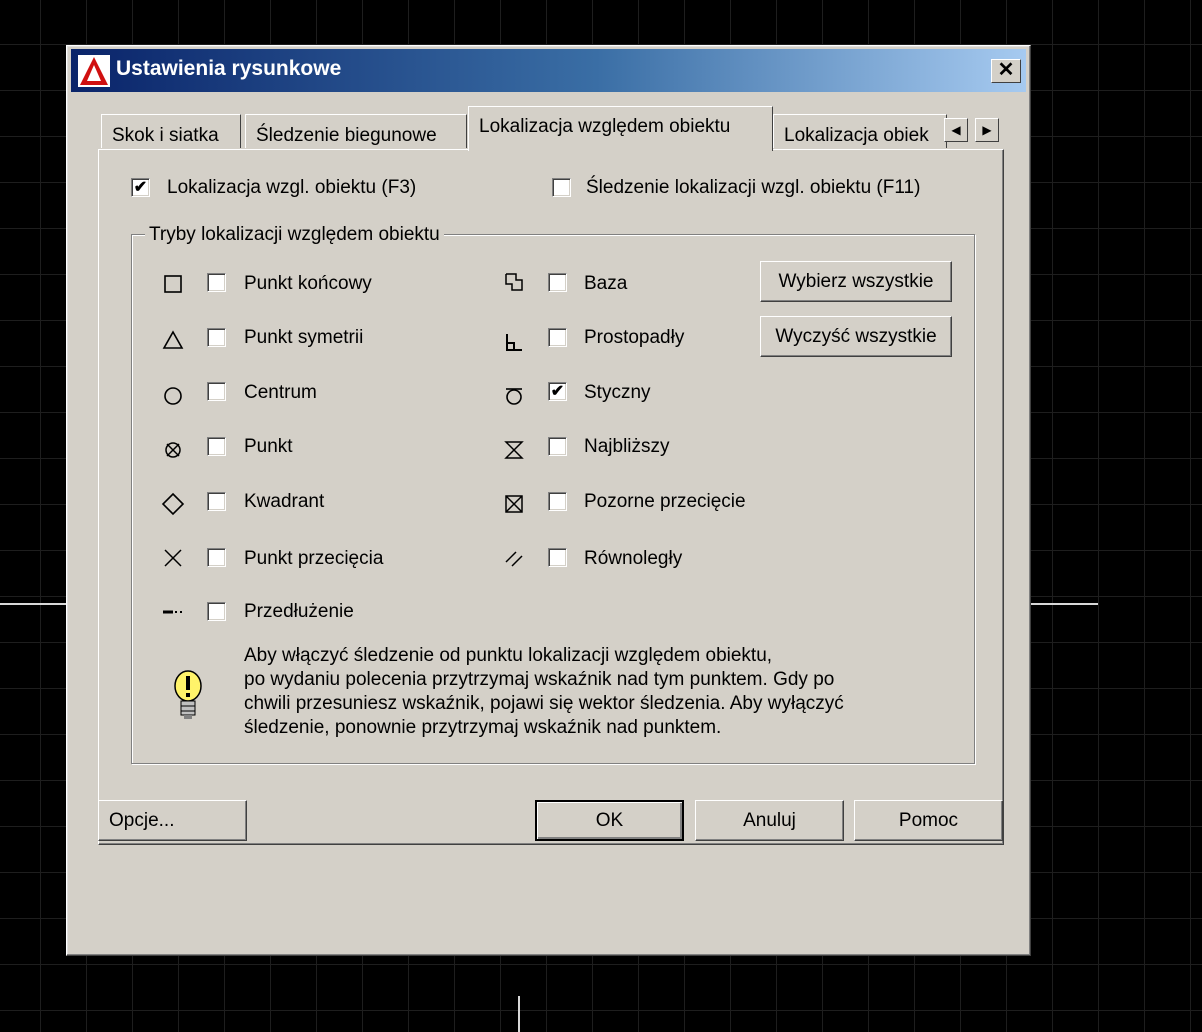 Image resolution: width=1202 pixels, height=1032 pixels. What do you see at coordinates (561, 187) in the screenshot?
I see `osnap-tracking-checkbox` at bounding box center [561, 187].